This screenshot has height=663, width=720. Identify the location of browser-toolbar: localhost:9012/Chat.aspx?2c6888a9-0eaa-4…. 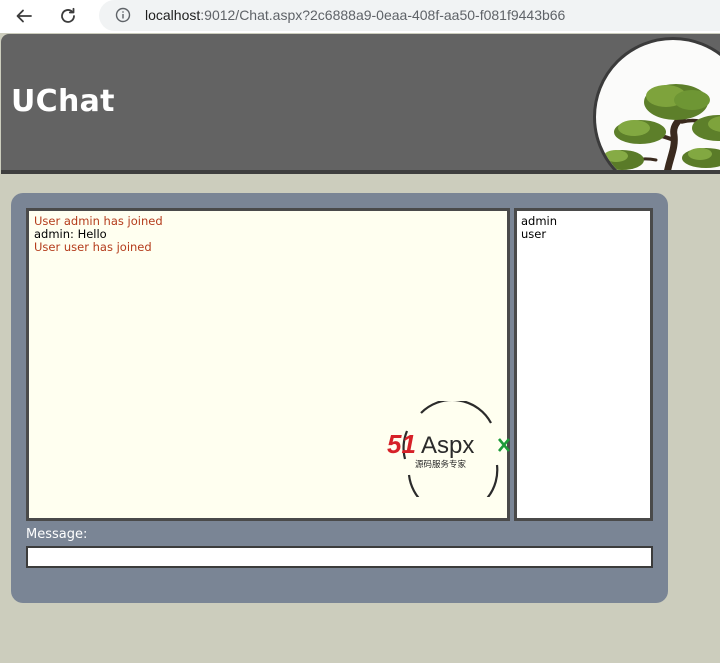
(360, 16).